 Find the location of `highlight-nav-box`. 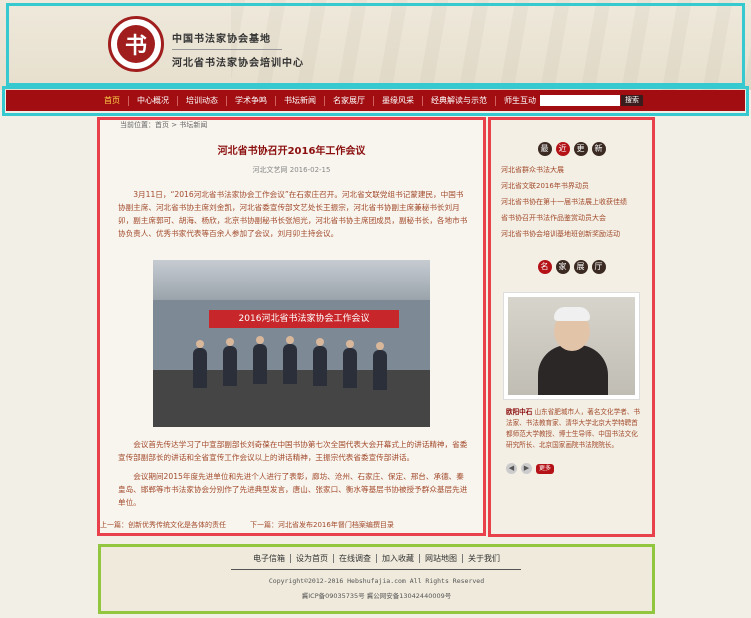

highlight-nav-box is located at coordinates (375, 101).